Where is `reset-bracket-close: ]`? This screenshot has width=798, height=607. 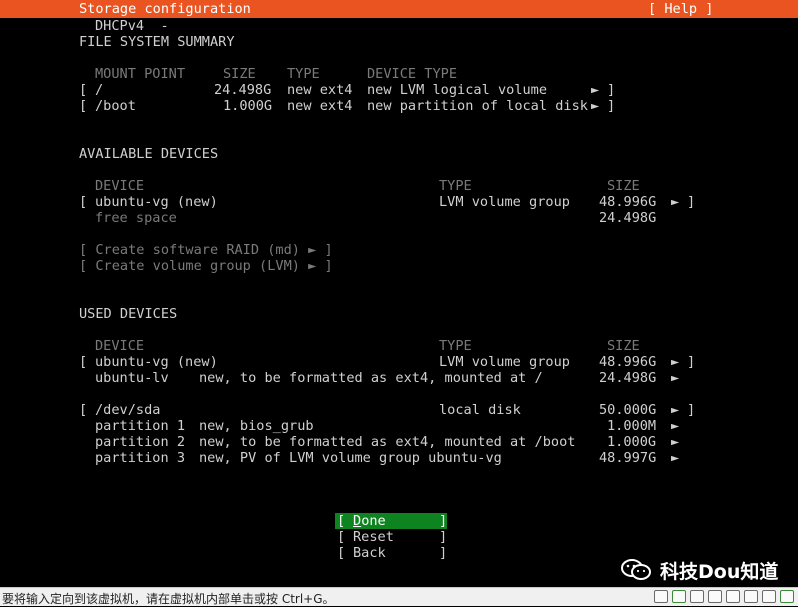 reset-bracket-close: ] is located at coordinates (443, 537).